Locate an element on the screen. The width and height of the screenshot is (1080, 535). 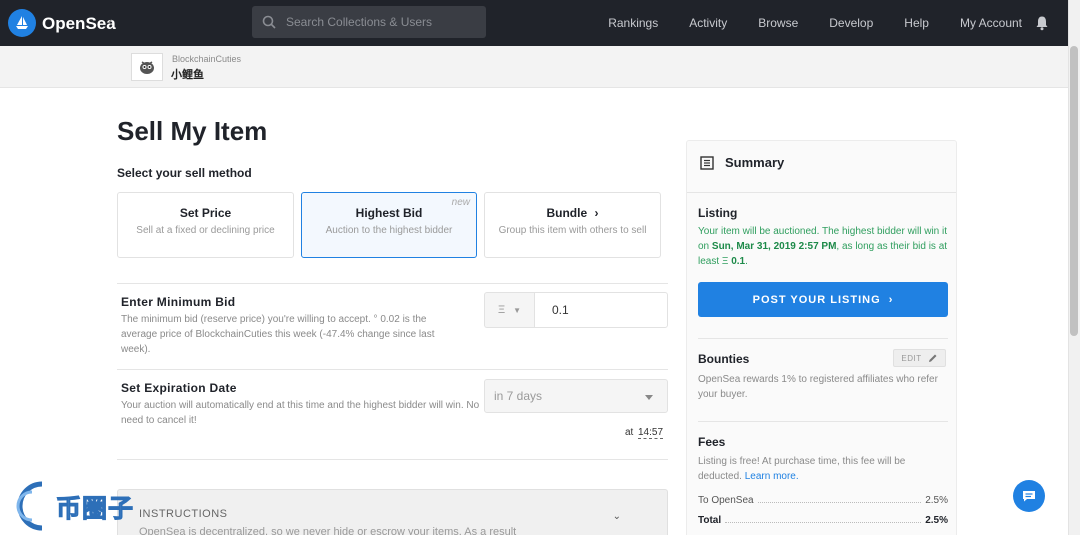
pencil-icon is located at coordinates (932, 358).